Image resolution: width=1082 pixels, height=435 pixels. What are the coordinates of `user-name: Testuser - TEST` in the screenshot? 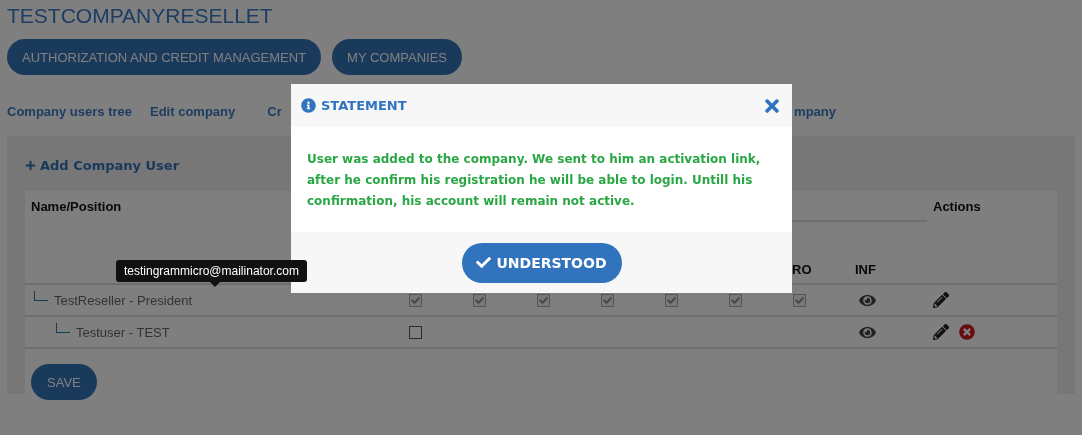 It's located at (123, 332).